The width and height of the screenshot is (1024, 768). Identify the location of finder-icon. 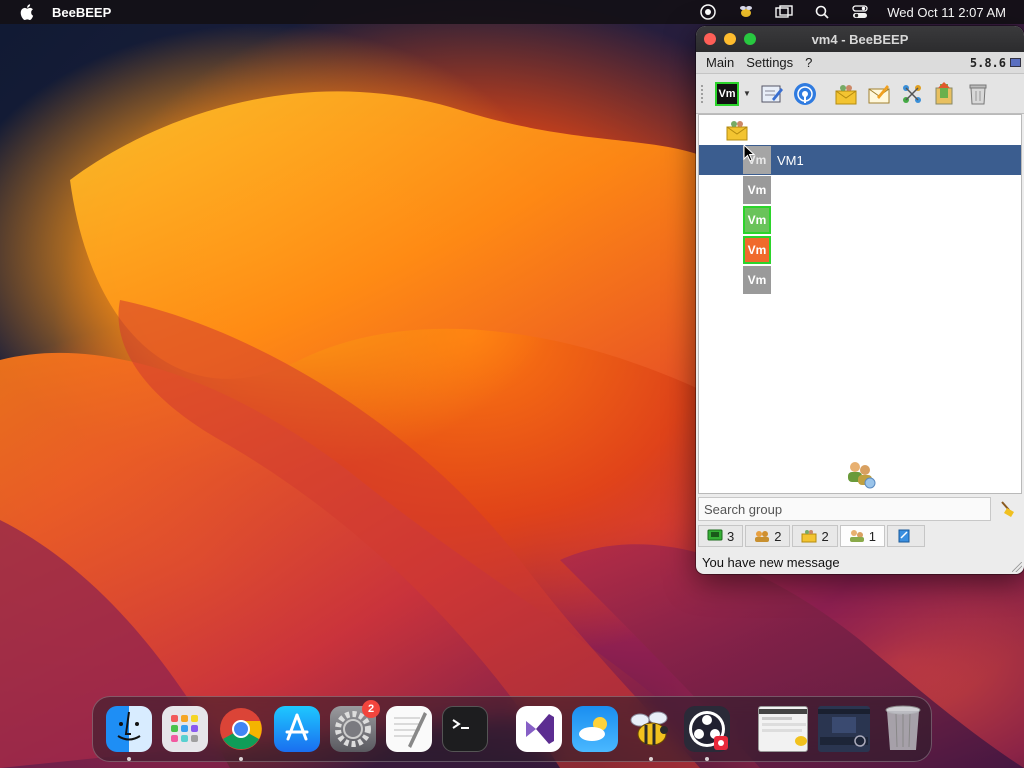
(129, 726).